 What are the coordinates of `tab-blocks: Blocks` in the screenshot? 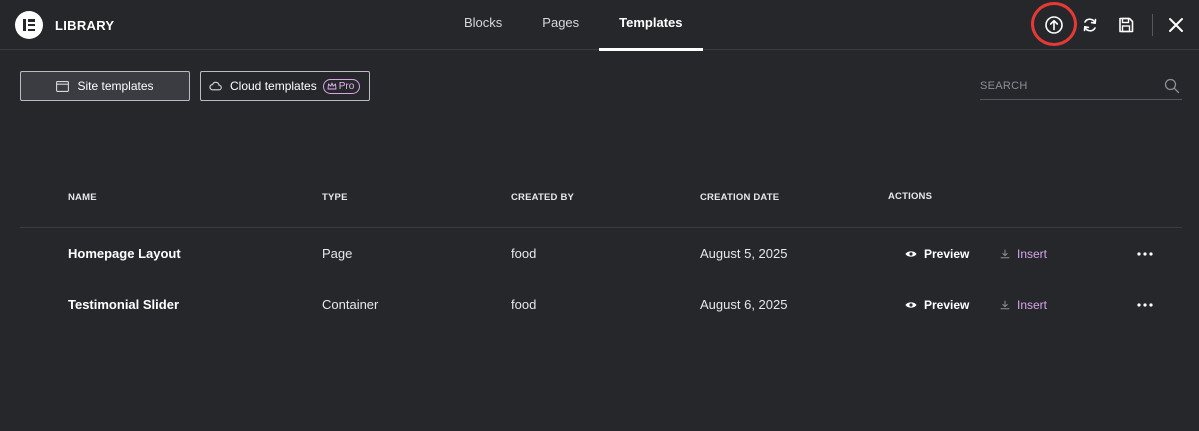 It's located at (483, 25).